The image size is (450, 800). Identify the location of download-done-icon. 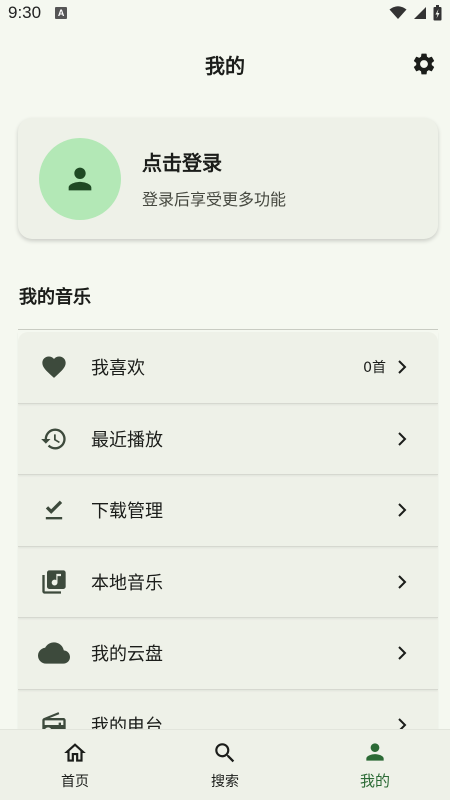
(54, 510).